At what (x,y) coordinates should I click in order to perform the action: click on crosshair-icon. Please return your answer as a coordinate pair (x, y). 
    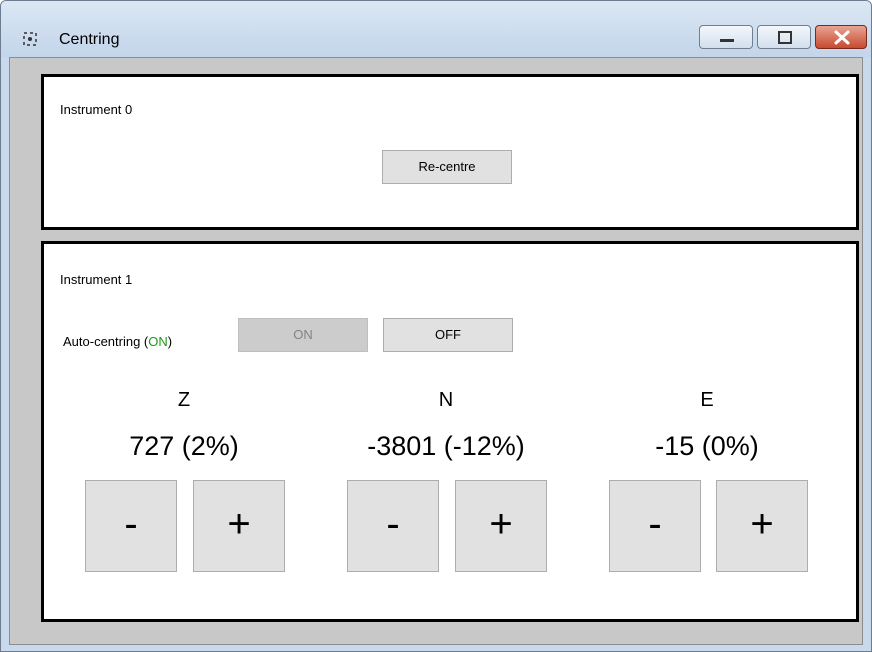
    Looking at the image, I should click on (30, 39).